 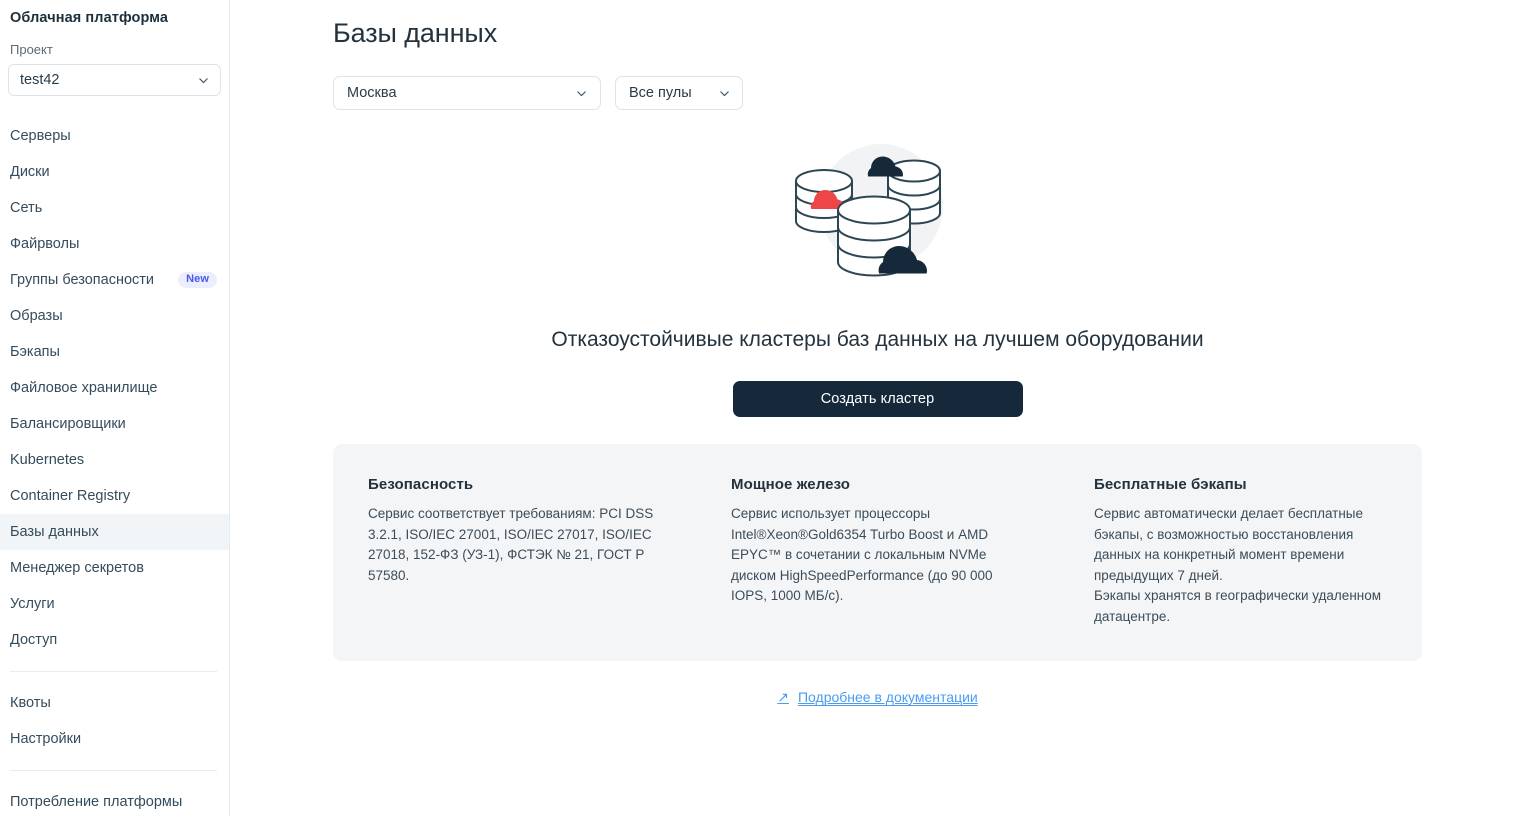 I want to click on sidebar-item-доступ: Доступ, so click(x=114, y=640).